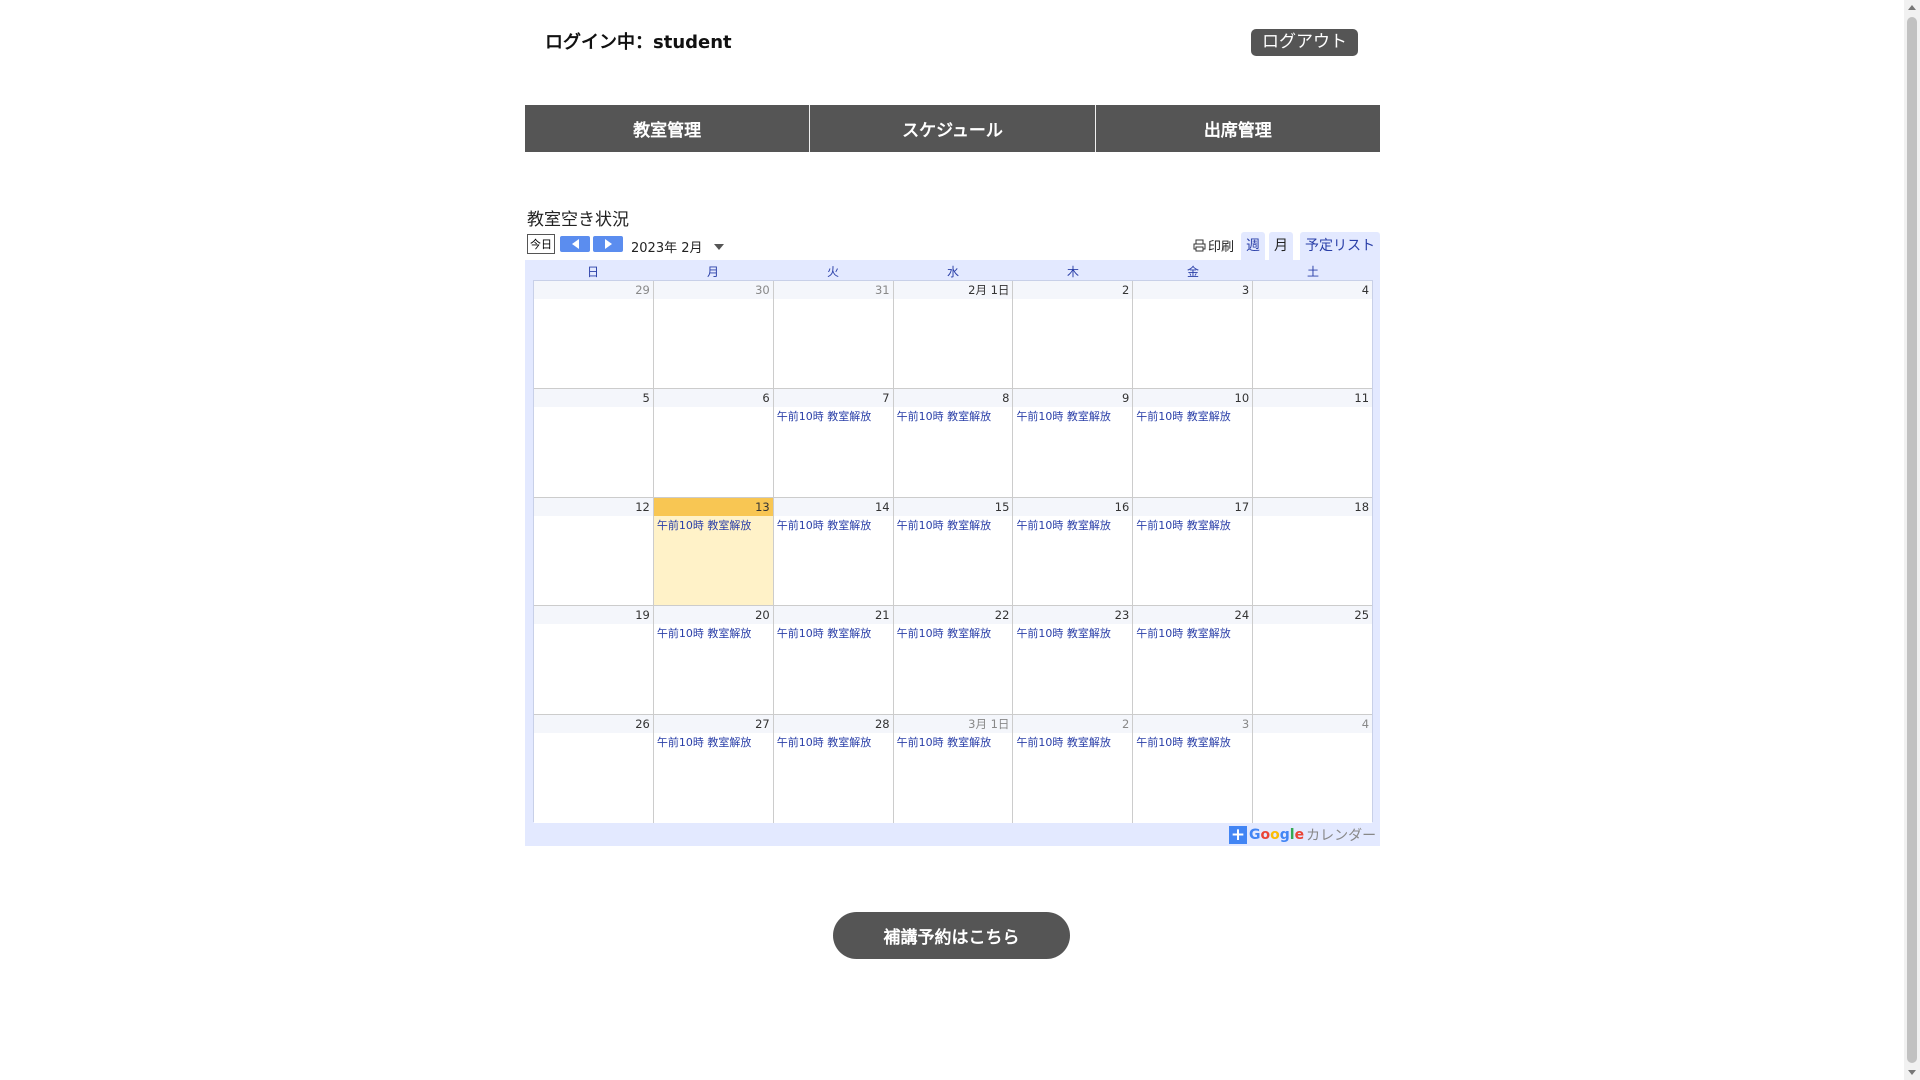 This screenshot has width=1920, height=1080. I want to click on day-number: 9, so click(1073, 398).